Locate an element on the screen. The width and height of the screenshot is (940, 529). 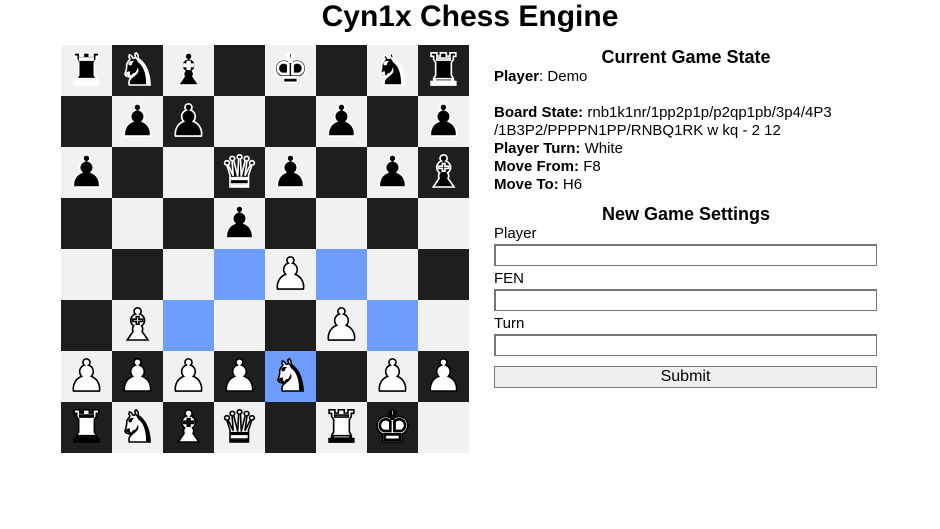
square-e6: ♟ is located at coordinates (290, 172).